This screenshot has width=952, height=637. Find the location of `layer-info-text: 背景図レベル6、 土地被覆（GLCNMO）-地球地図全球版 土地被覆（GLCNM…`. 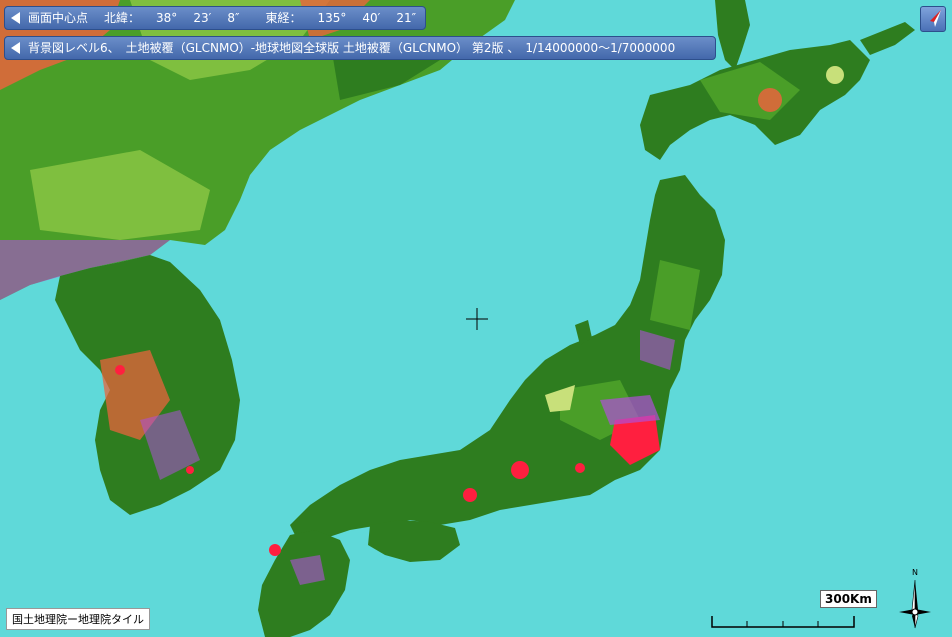

layer-info-text: 背景図レベル6、 土地被覆（GLCNMO）-地球地図全球版 土地被覆（GLCNM… is located at coordinates (352, 48).